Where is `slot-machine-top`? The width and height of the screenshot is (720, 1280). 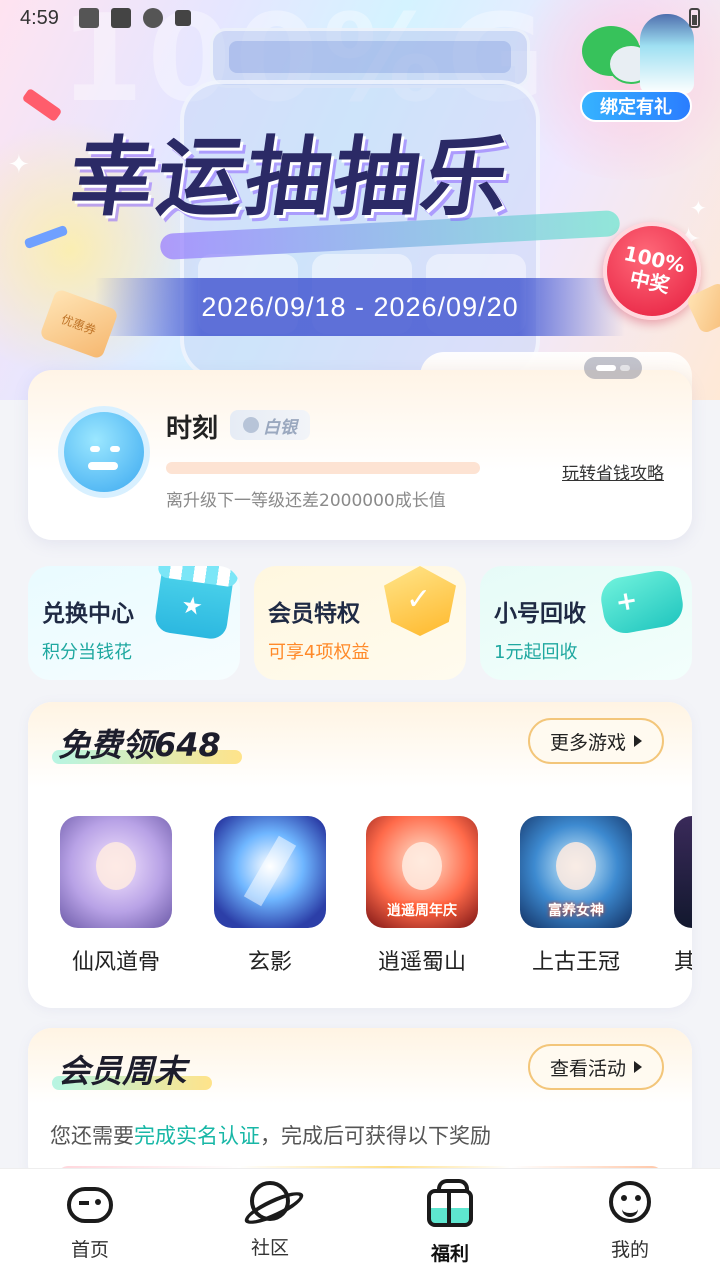
slot-machine-top is located at coordinates (370, 58).